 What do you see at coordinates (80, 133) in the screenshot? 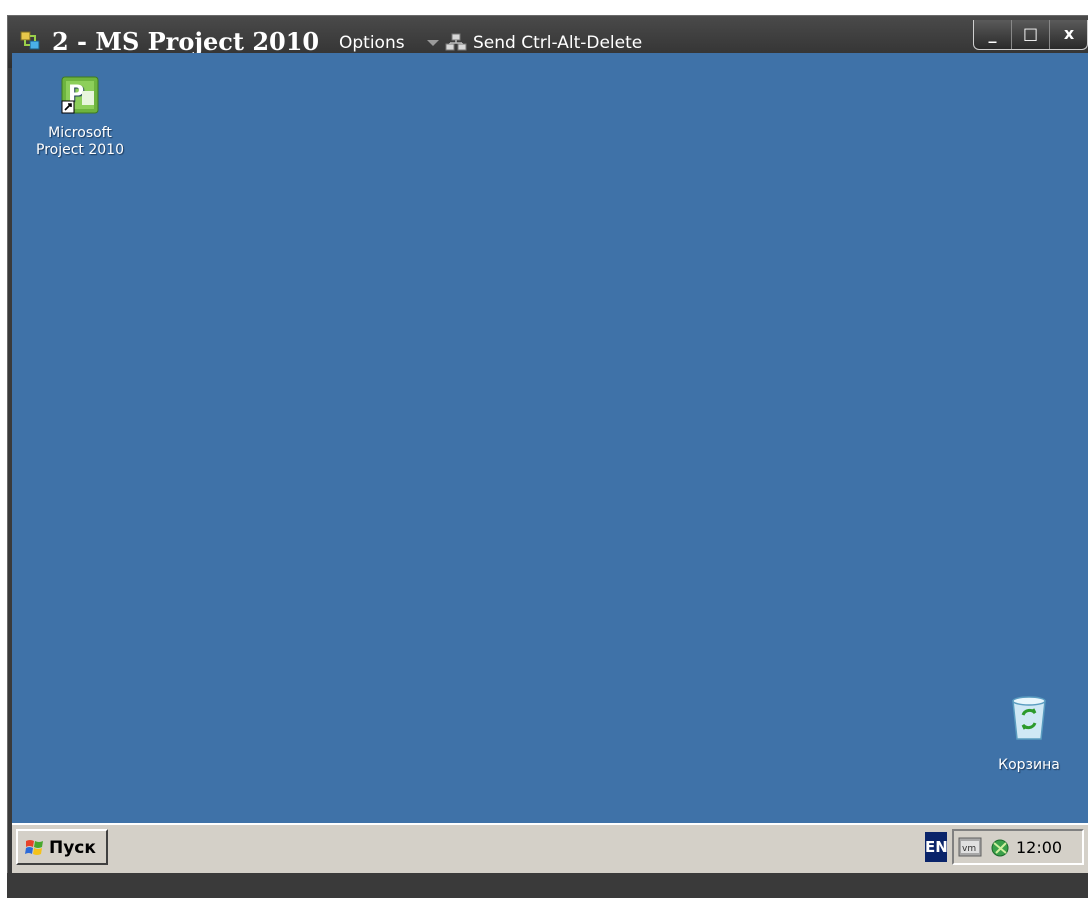
I see `desktop-icon-label: Microsoft` at bounding box center [80, 133].